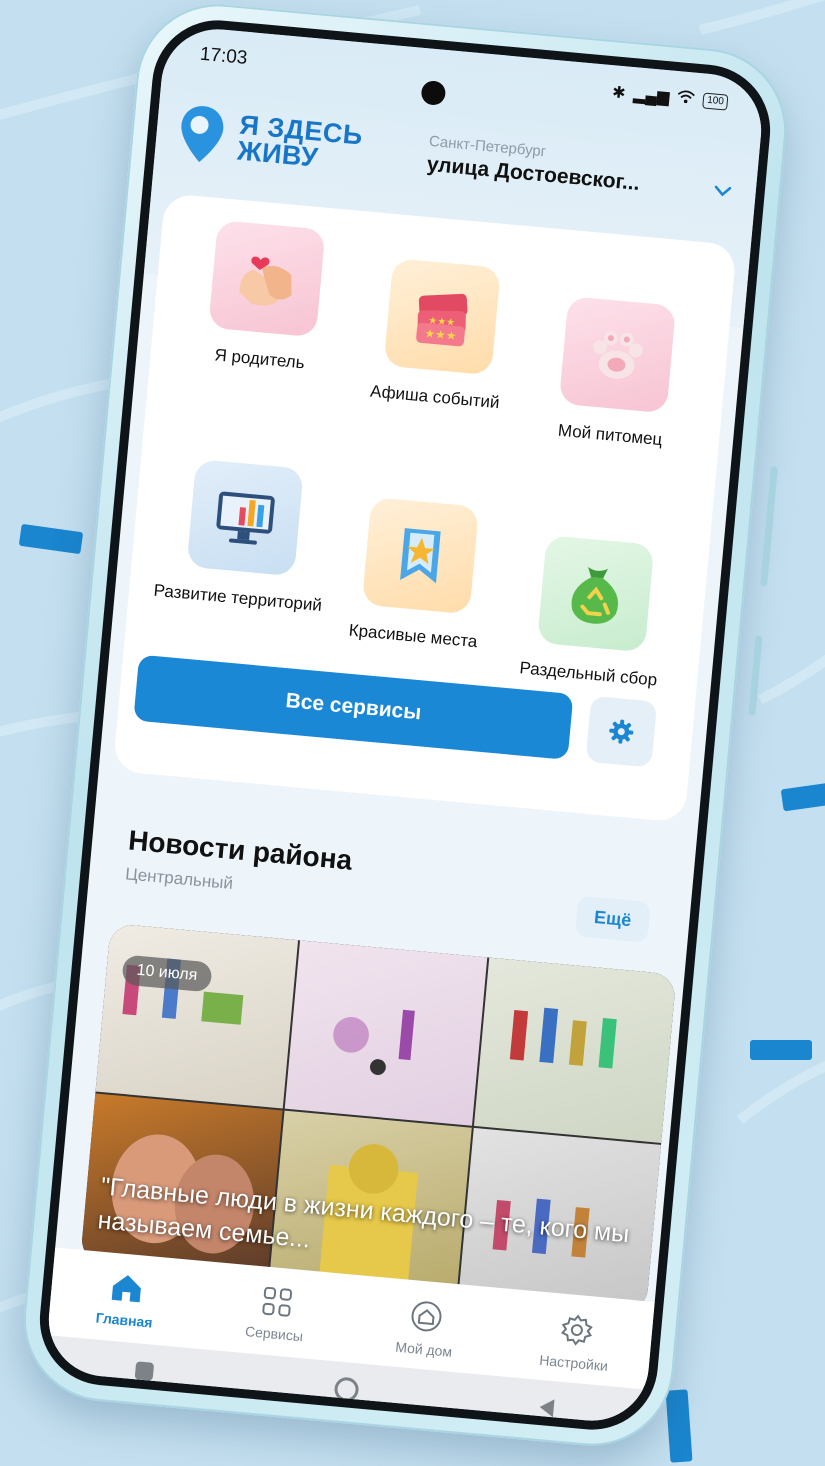  I want to click on home-button, so click(346, 1389).